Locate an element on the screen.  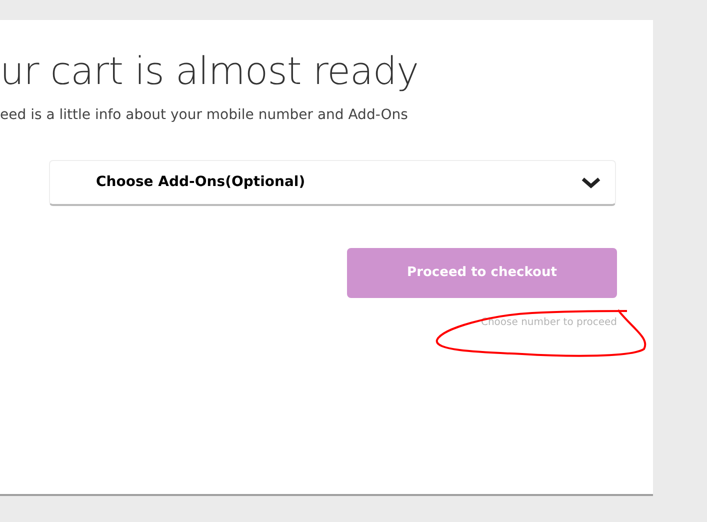
subtitle: eed is a little info about your mobile number and Add-Ons is located at coordinates (204, 115).